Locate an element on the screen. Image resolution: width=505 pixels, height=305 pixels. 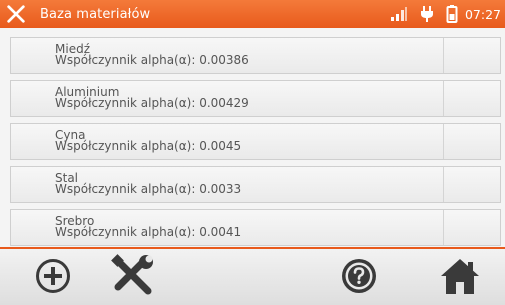
material-row: Miedź Współczynnik alpha(α): 0.00386 is located at coordinates (255, 55).